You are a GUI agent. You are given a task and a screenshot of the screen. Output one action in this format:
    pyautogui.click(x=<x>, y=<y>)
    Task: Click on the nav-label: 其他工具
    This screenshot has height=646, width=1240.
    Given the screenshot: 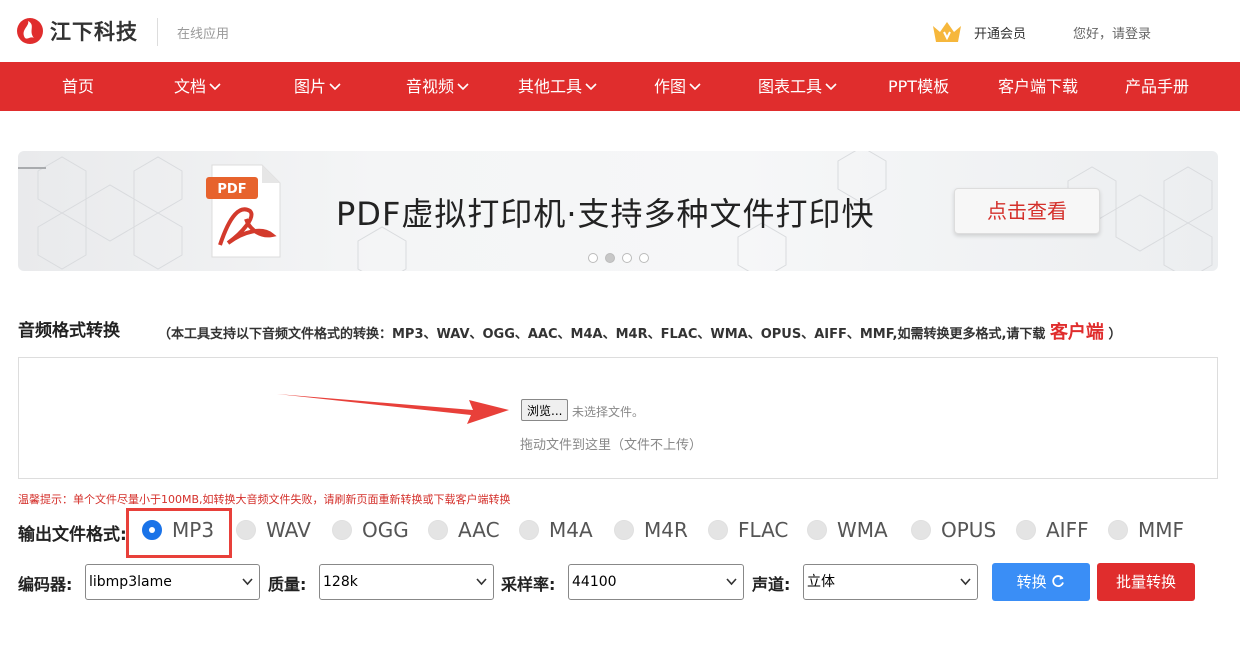 What is the action you would take?
    pyautogui.click(x=550, y=86)
    